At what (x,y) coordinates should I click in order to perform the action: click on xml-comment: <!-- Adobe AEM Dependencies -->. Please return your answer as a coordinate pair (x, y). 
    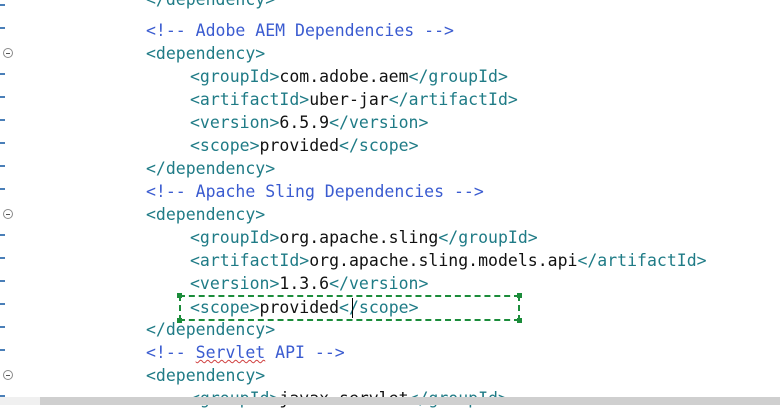
    Looking at the image, I should click on (300, 30).